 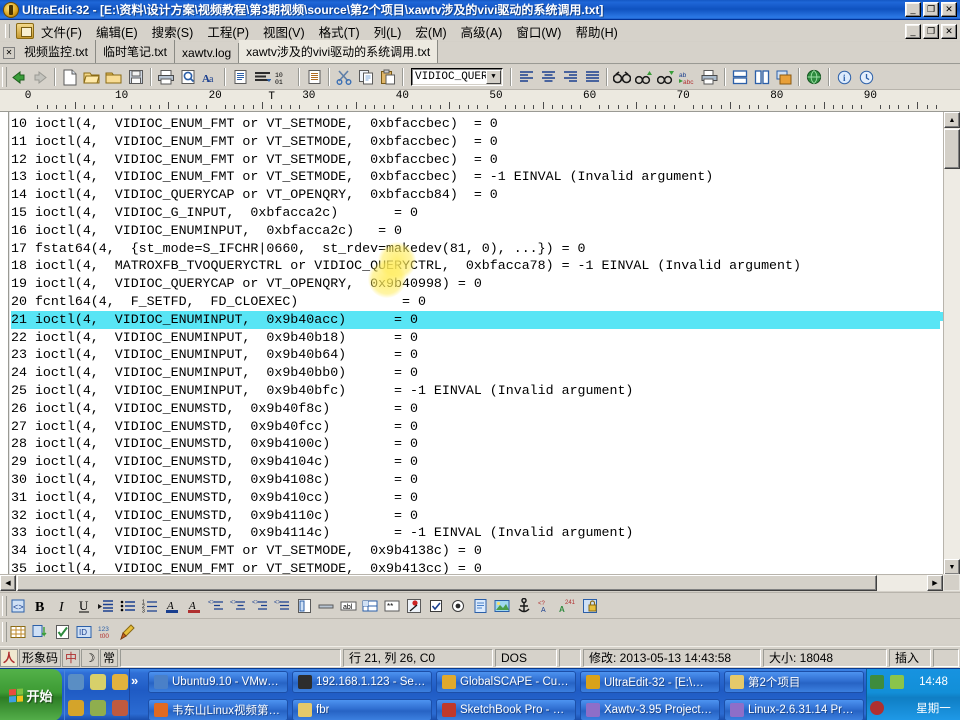 What do you see at coordinates (40, 657) in the screenshot?
I see `ime-mode: 形象码` at bounding box center [40, 657].